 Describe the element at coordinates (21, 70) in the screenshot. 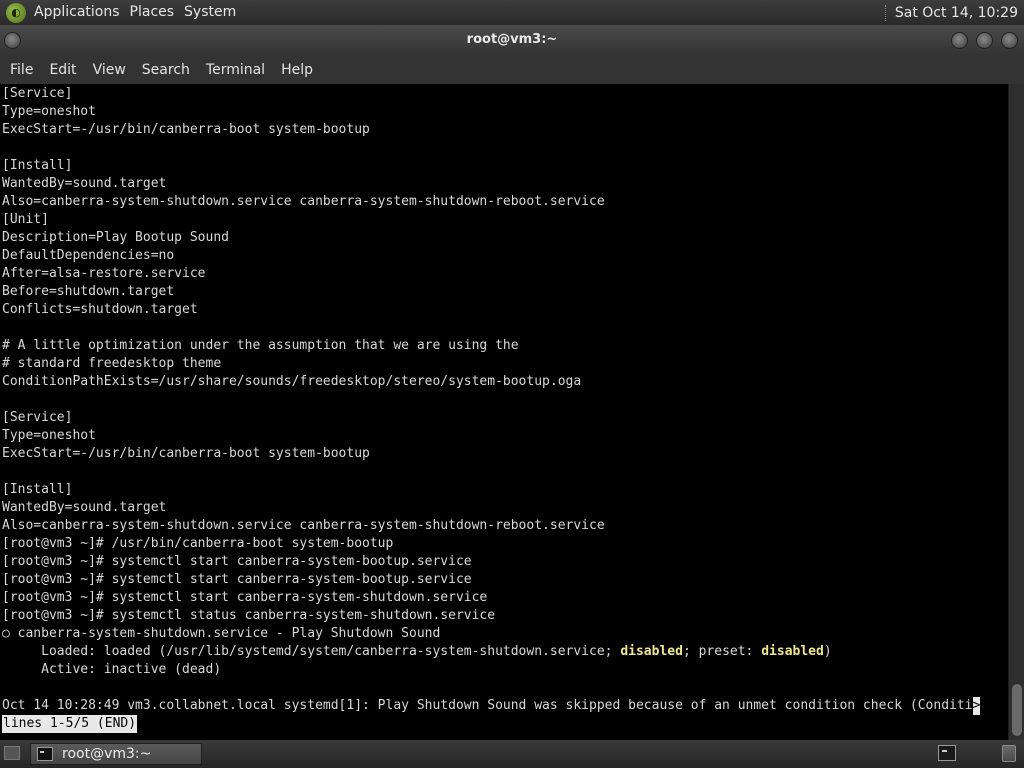

I see `menu-file: File` at that location.